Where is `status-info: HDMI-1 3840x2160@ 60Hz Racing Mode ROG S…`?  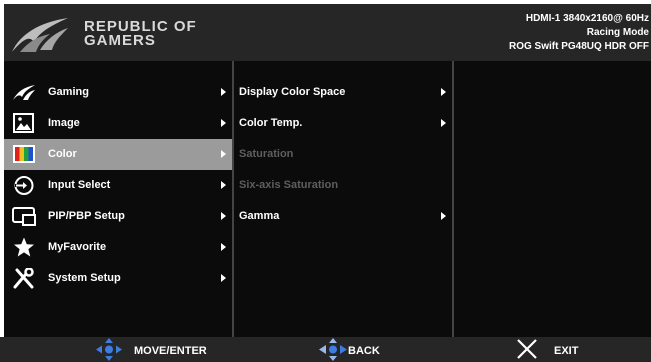 status-info: HDMI-1 3840x2160@ 60Hz Racing Mode ROG S… is located at coordinates (579, 33).